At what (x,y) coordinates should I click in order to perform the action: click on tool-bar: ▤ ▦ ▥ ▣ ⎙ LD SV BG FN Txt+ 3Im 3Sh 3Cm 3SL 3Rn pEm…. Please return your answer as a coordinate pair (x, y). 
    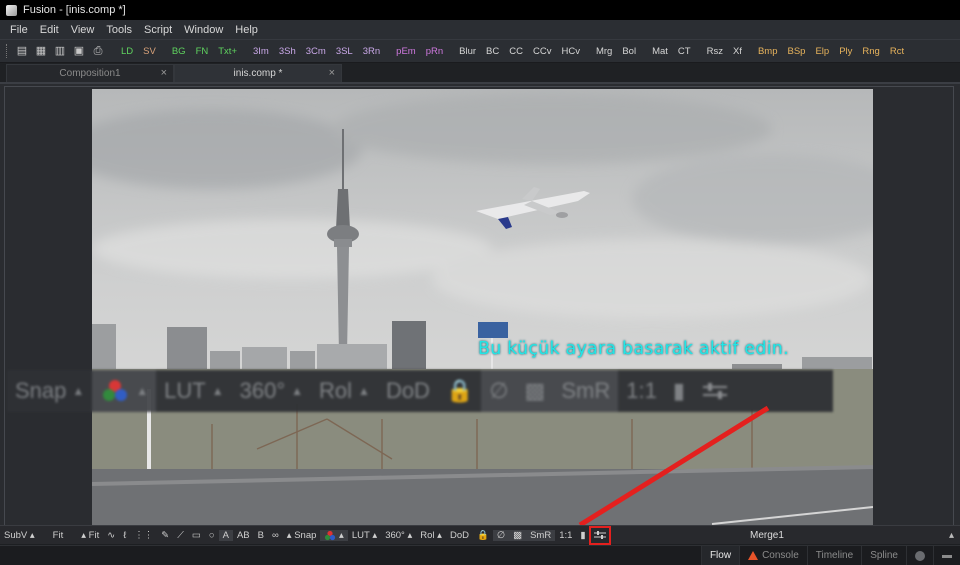
    Looking at the image, I should click on (480, 51).